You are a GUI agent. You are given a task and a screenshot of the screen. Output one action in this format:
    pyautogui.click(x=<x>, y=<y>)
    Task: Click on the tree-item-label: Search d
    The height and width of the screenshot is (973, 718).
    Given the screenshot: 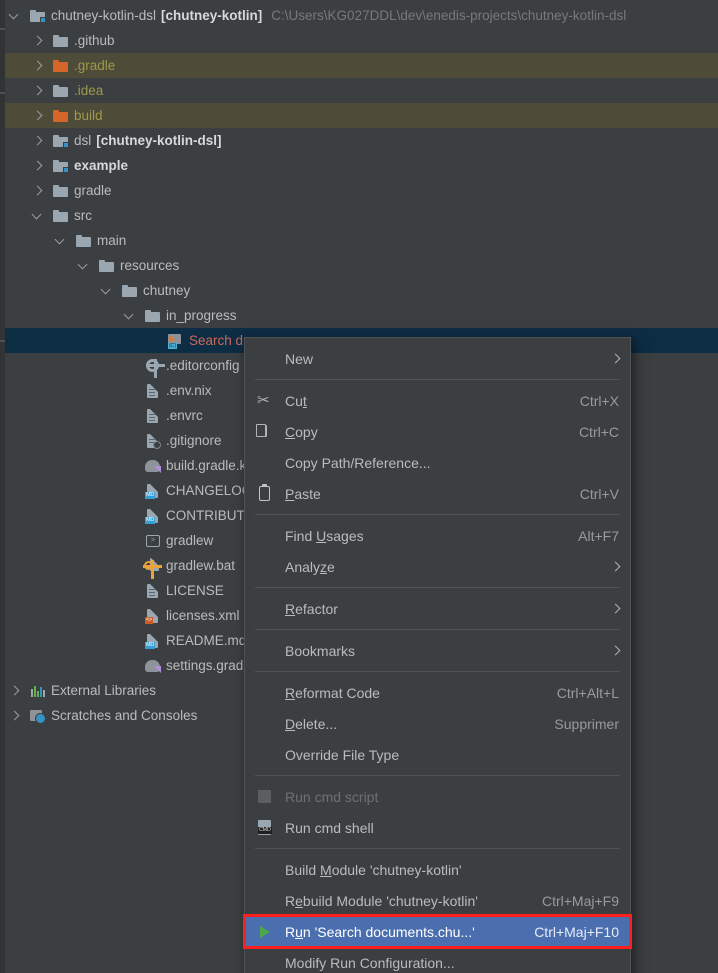 What is the action you would take?
    pyautogui.click(x=216, y=340)
    